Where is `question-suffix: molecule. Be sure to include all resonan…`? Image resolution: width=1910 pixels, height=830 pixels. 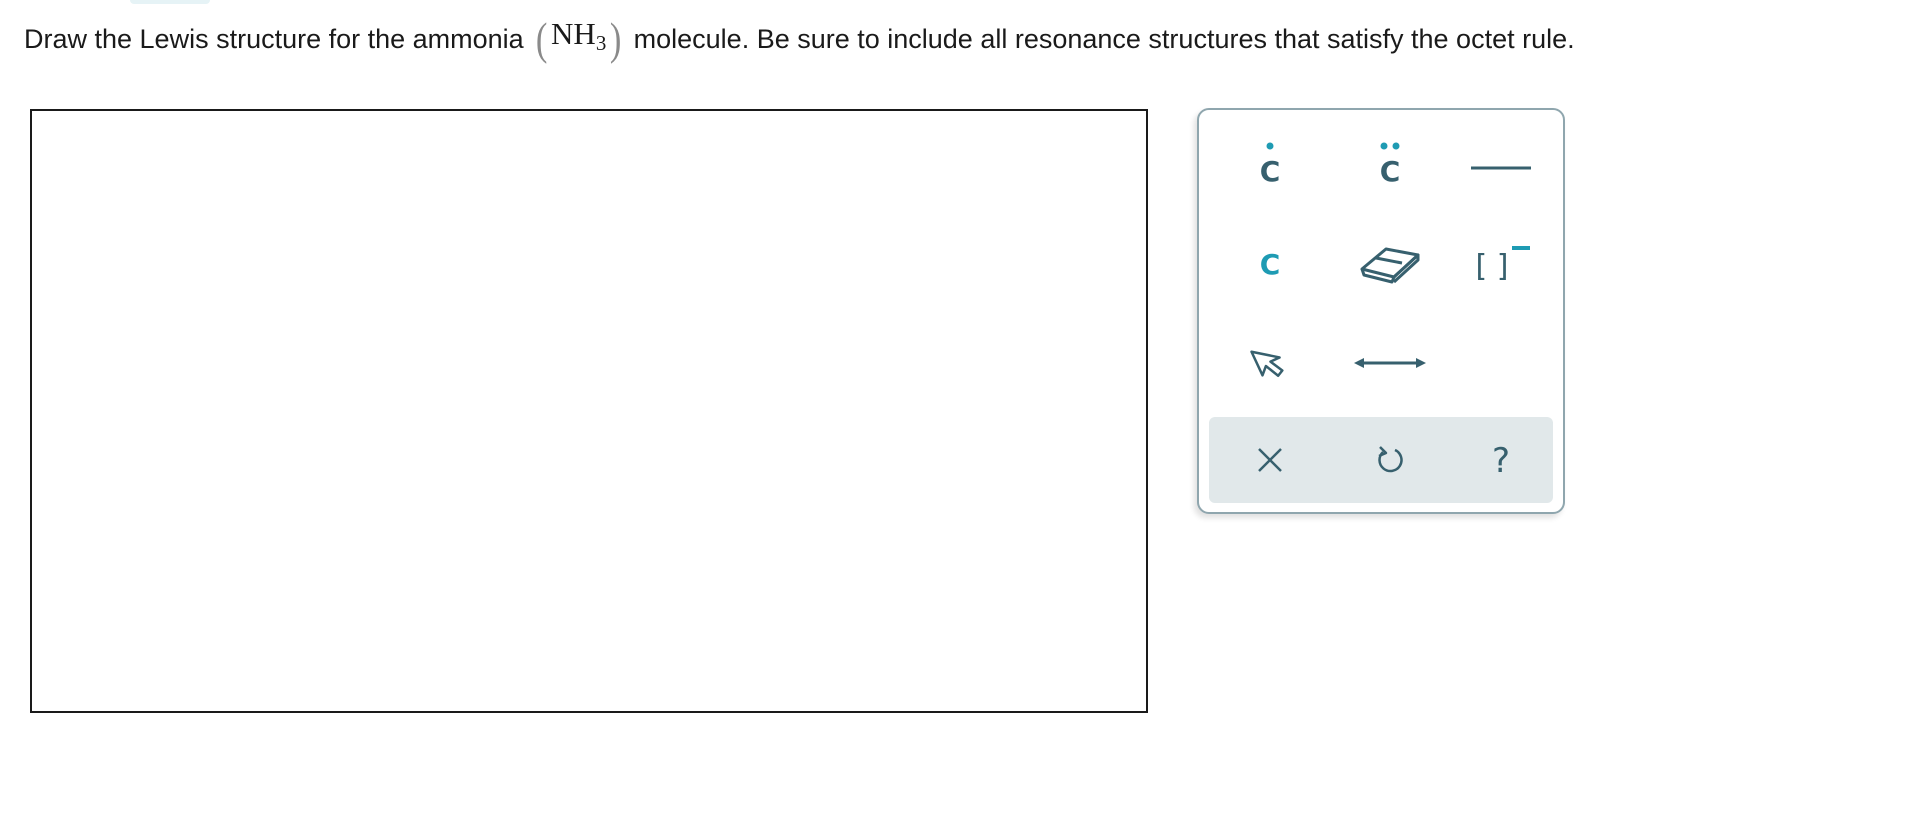
question-suffix: molecule. Be sure to include all resonan… is located at coordinates (1104, 38).